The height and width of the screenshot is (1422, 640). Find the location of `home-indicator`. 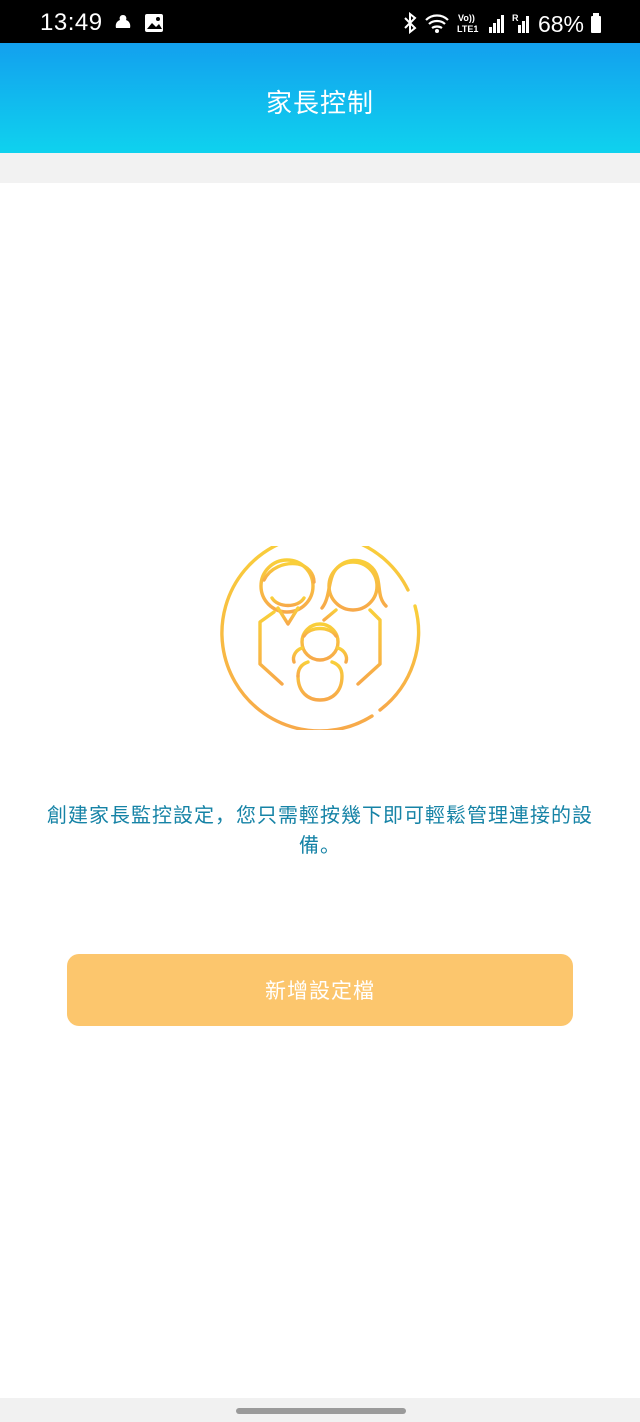

home-indicator is located at coordinates (321, 1411).